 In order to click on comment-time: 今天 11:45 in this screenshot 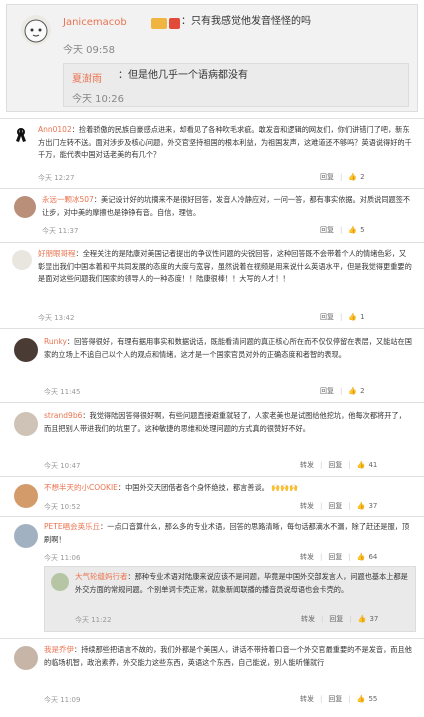, I will do `click(62, 392)`.